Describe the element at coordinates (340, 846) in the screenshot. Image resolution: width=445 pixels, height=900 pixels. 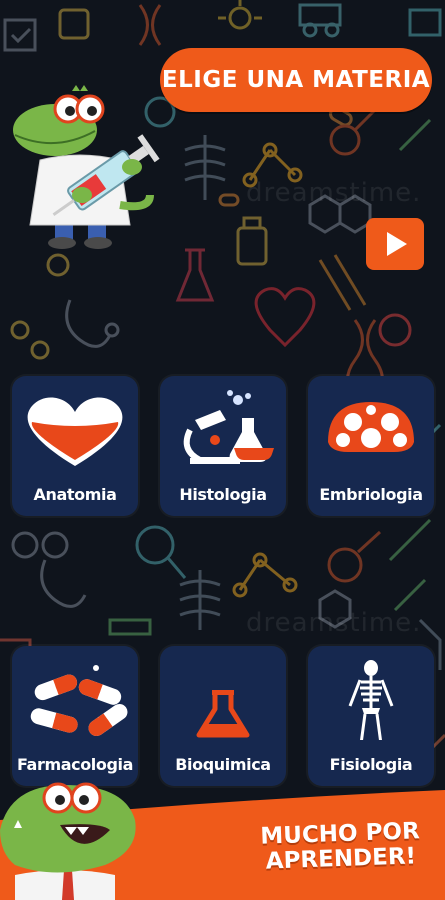
I see `slogan-text: MUCHO POR APRENDER!` at that location.